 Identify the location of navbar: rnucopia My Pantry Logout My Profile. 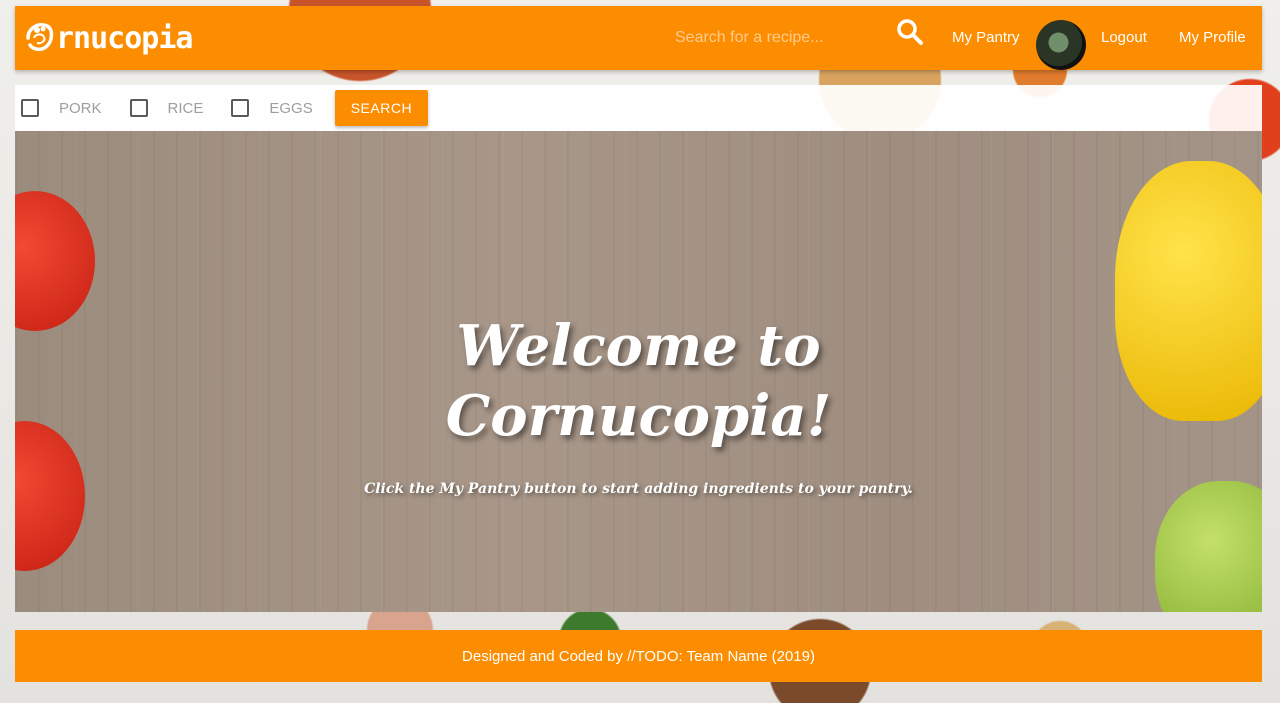
(638, 38).